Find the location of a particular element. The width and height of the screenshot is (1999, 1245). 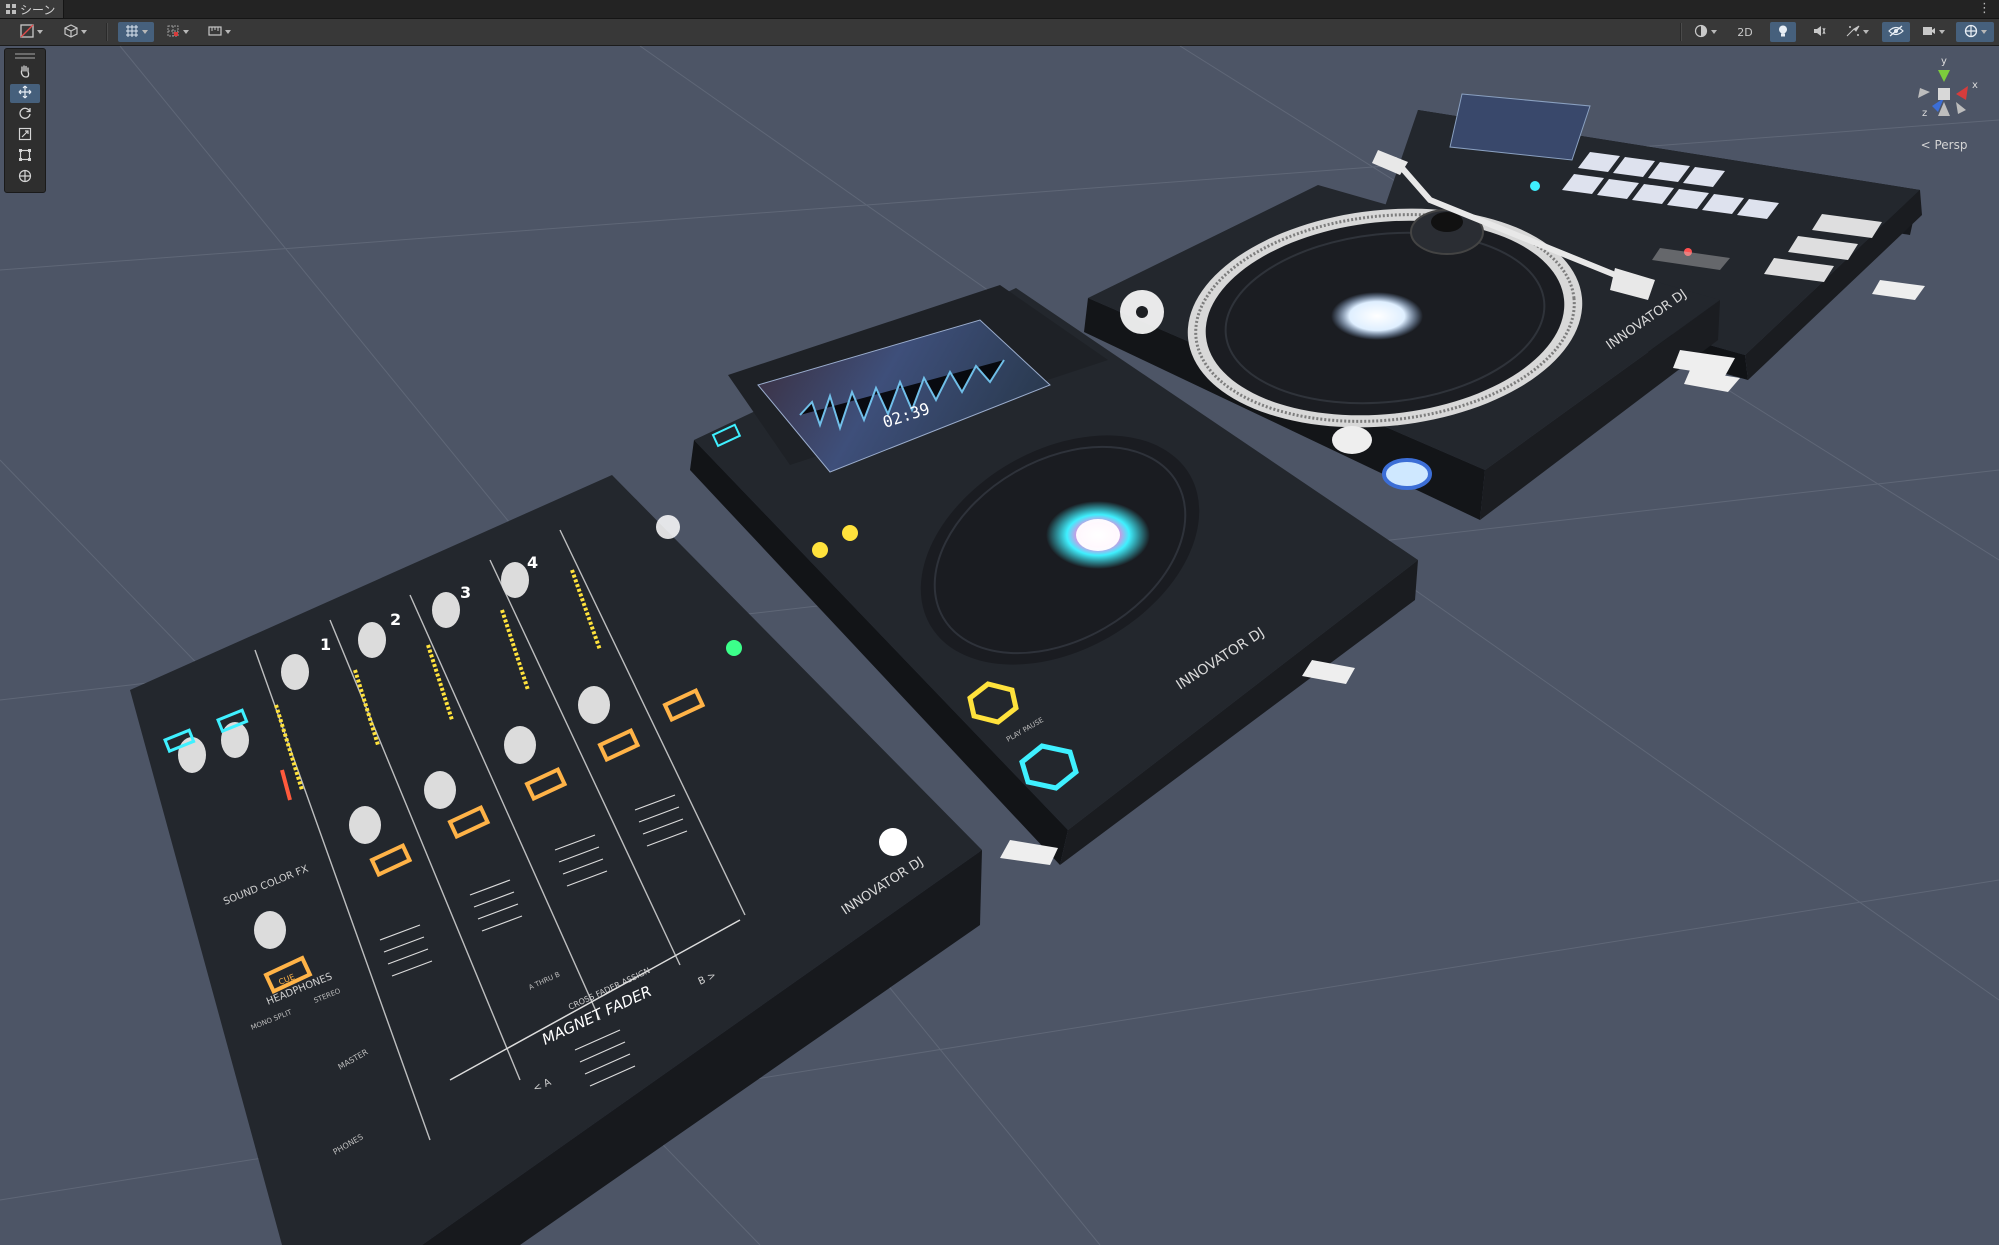

grid-snap-icon is located at coordinates (132, 32).